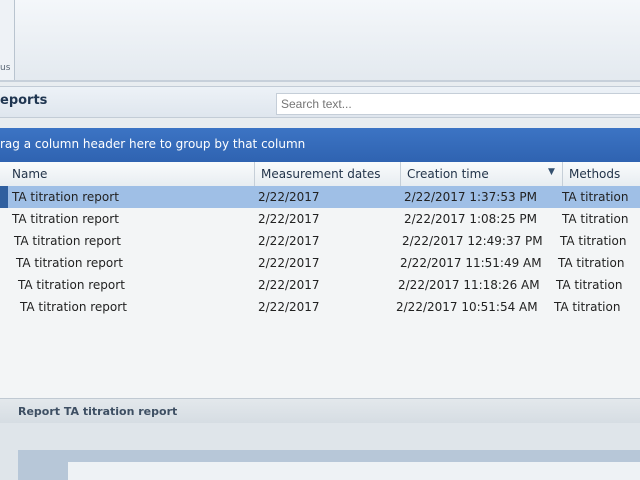 Image resolution: width=640 pixels, height=480 pixels. I want to click on report-detail-header: Report TA titration report, so click(320, 410).